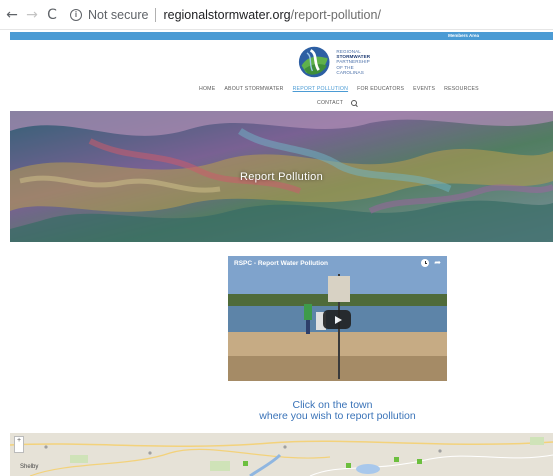  Describe the element at coordinates (32, 15) in the screenshot. I see `forward-arrow-icon: →` at that location.